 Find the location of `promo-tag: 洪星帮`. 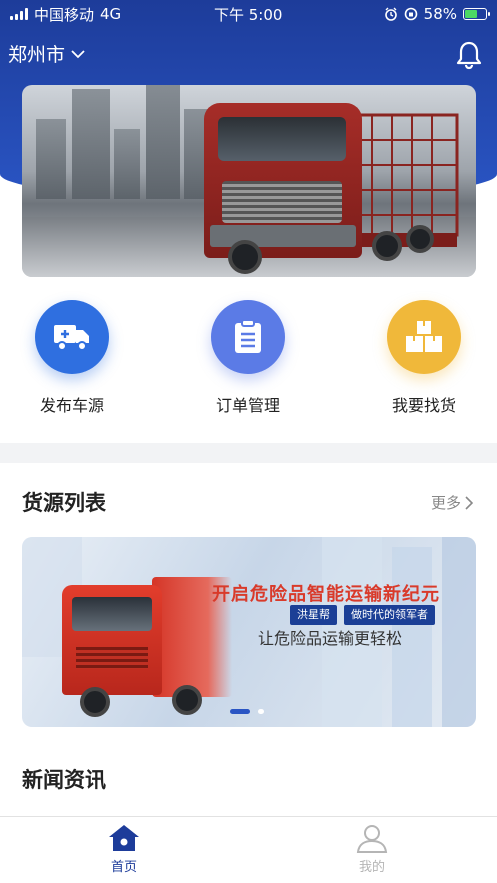

promo-tag: 洪星帮 is located at coordinates (313, 615).